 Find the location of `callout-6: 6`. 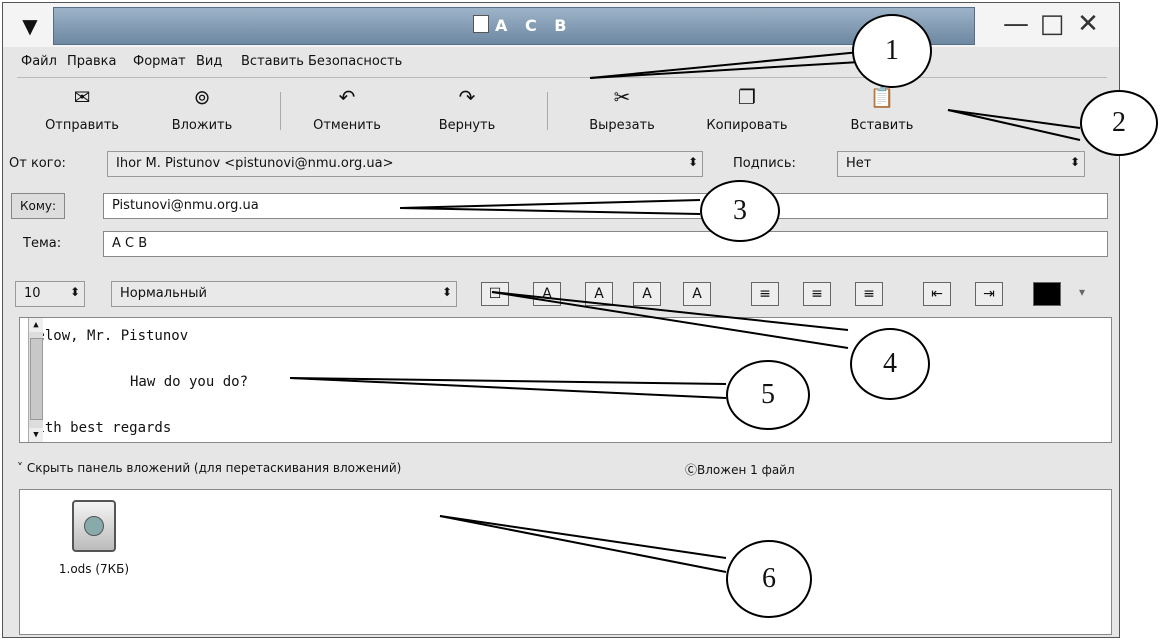

callout-6: 6 is located at coordinates (769, 579).